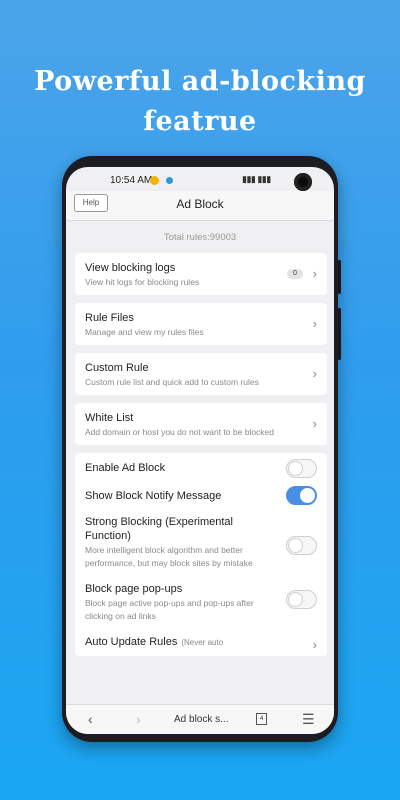 Image resolution: width=400 pixels, height=800 pixels. What do you see at coordinates (125, 468) in the screenshot?
I see `setting-label: Enable Ad Block` at bounding box center [125, 468].